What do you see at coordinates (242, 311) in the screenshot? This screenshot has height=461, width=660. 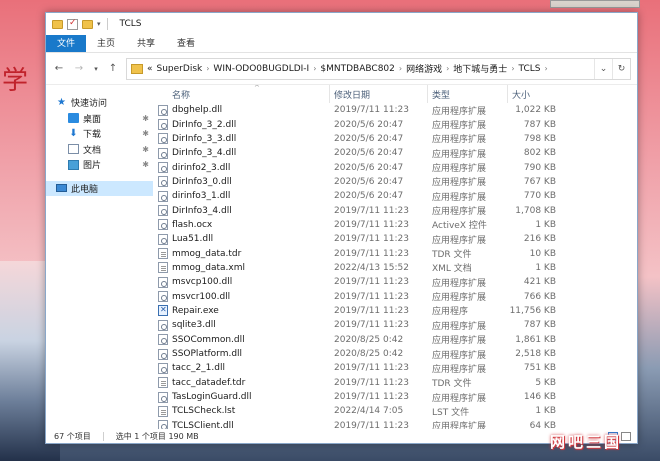 I see `file-name-cell: Repair.exe` at bounding box center [242, 311].